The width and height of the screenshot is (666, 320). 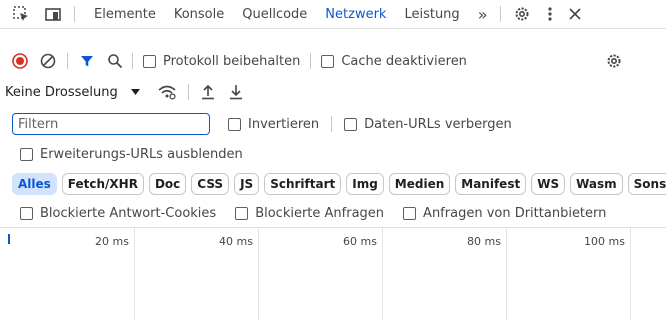 I want to click on more-tabs-button: », so click(x=483, y=14).